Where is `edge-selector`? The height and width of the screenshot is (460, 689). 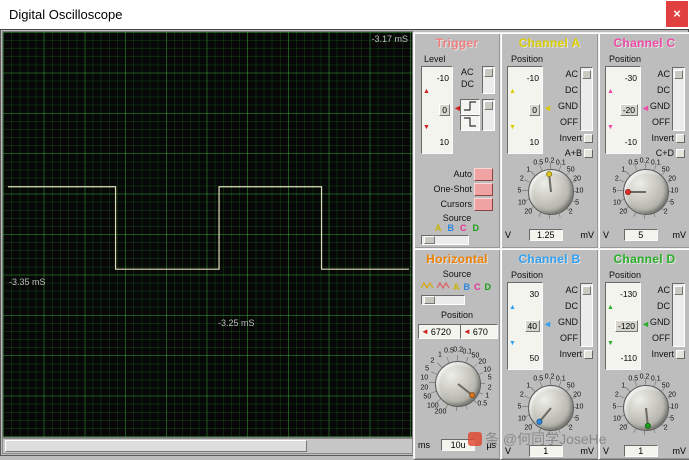 edge-selector is located at coordinates (488, 115).